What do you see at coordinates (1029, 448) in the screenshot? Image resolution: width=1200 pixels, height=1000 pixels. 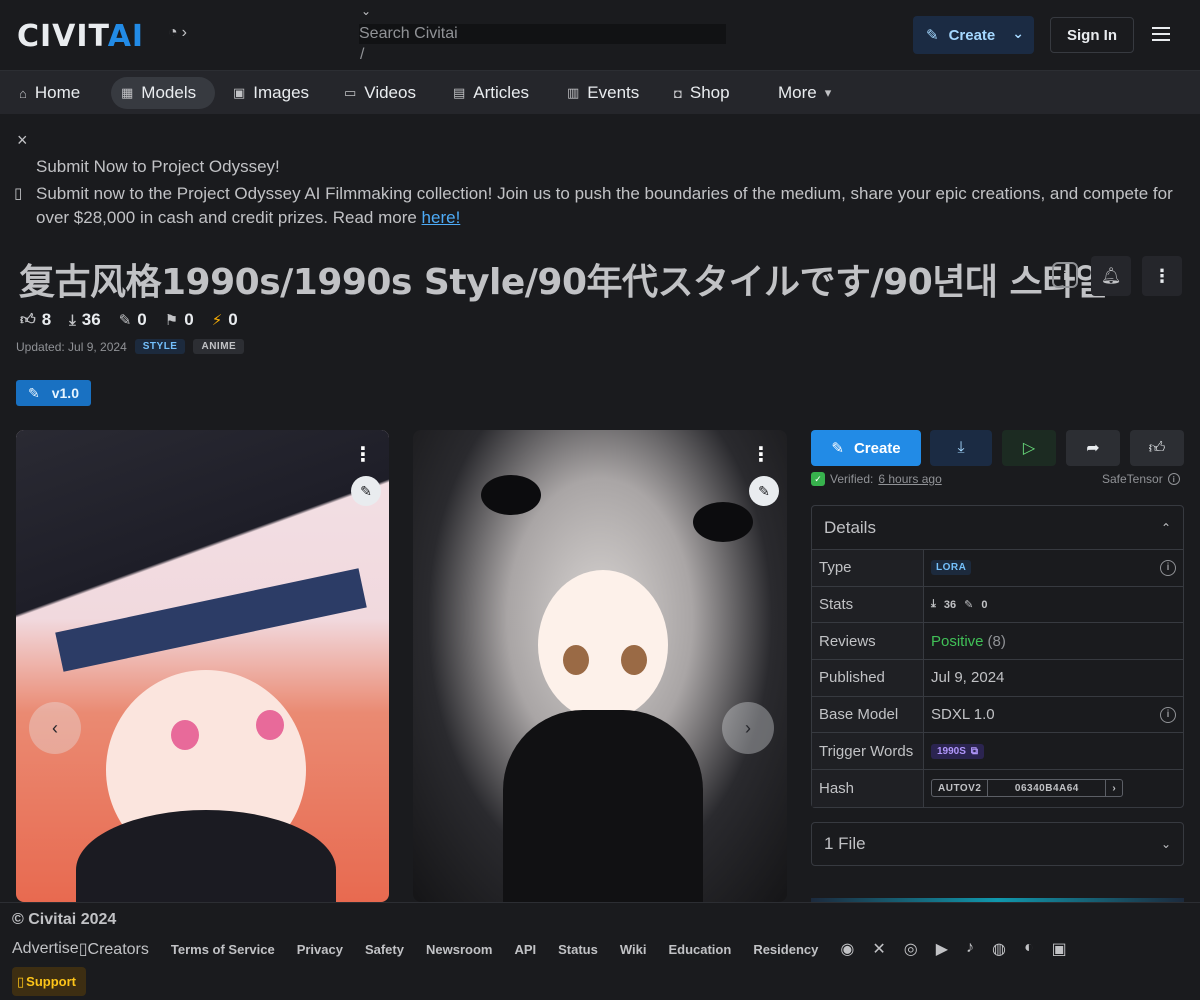 I see `play-button: ▷` at bounding box center [1029, 448].